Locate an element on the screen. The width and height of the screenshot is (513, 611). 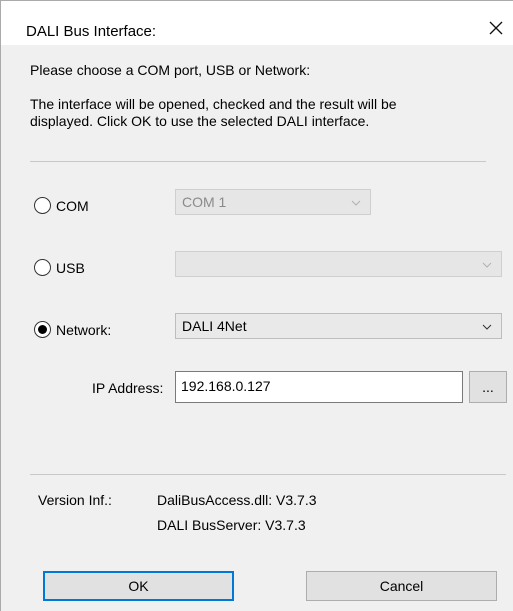
usb-radio: USB is located at coordinates (59, 267).